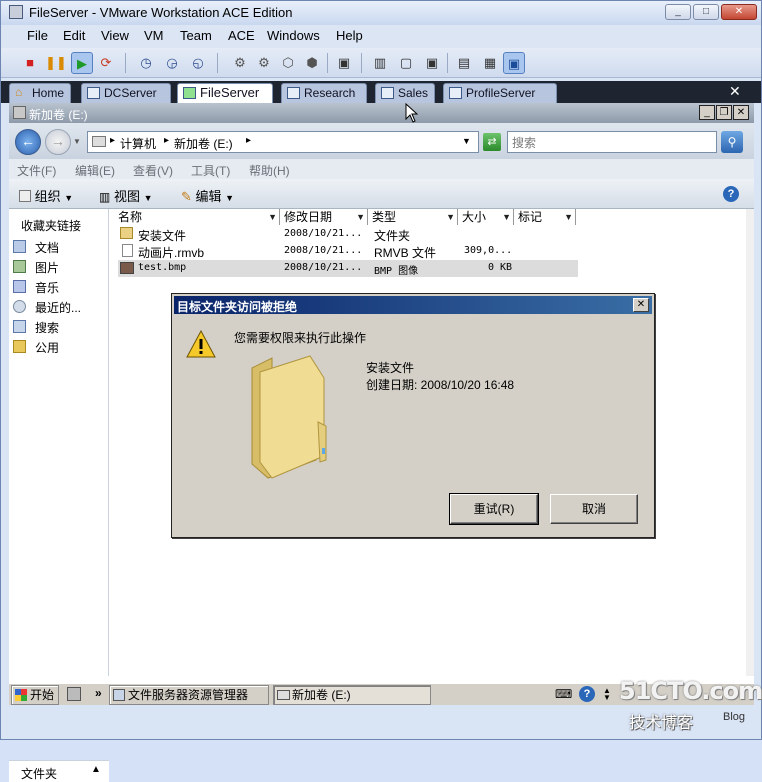  I want to click on media-file-icon, so click(127, 250).